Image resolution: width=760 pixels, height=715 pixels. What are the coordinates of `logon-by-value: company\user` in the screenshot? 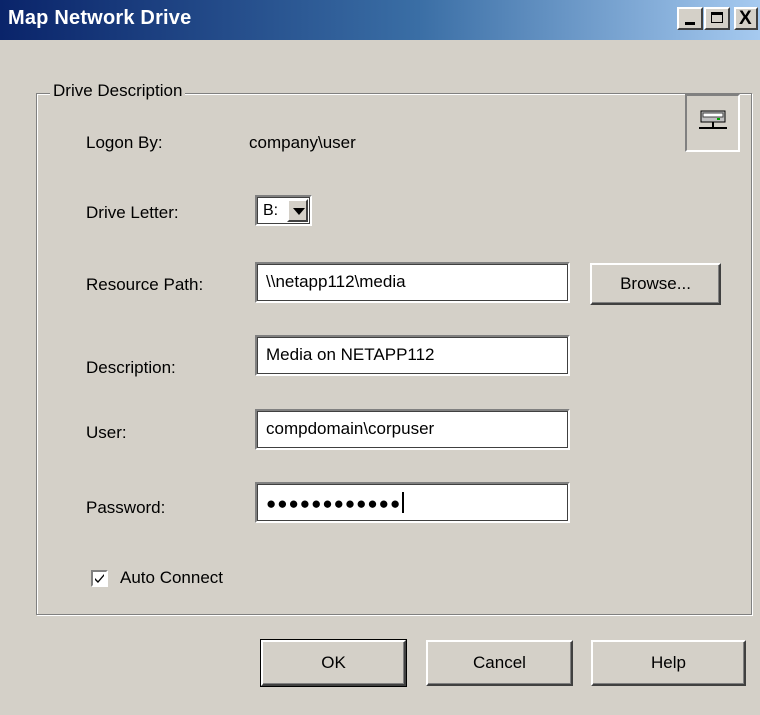 It's located at (302, 142).